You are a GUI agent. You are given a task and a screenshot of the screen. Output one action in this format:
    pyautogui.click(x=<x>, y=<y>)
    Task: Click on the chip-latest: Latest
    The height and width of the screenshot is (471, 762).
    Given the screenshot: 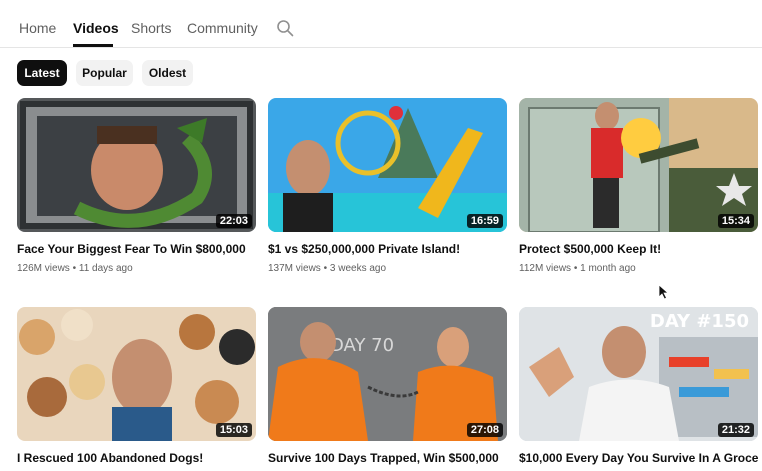 What is the action you would take?
    pyautogui.click(x=42, y=73)
    